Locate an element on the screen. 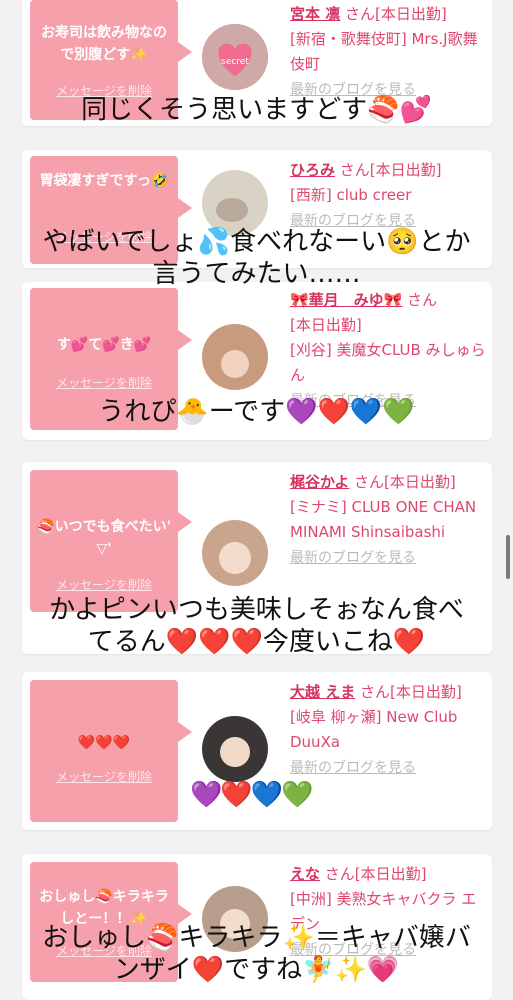 This screenshot has width=513, height=1000. message-bubble: ❤️❤️❤️ メッセージを削除 is located at coordinates (111, 751).